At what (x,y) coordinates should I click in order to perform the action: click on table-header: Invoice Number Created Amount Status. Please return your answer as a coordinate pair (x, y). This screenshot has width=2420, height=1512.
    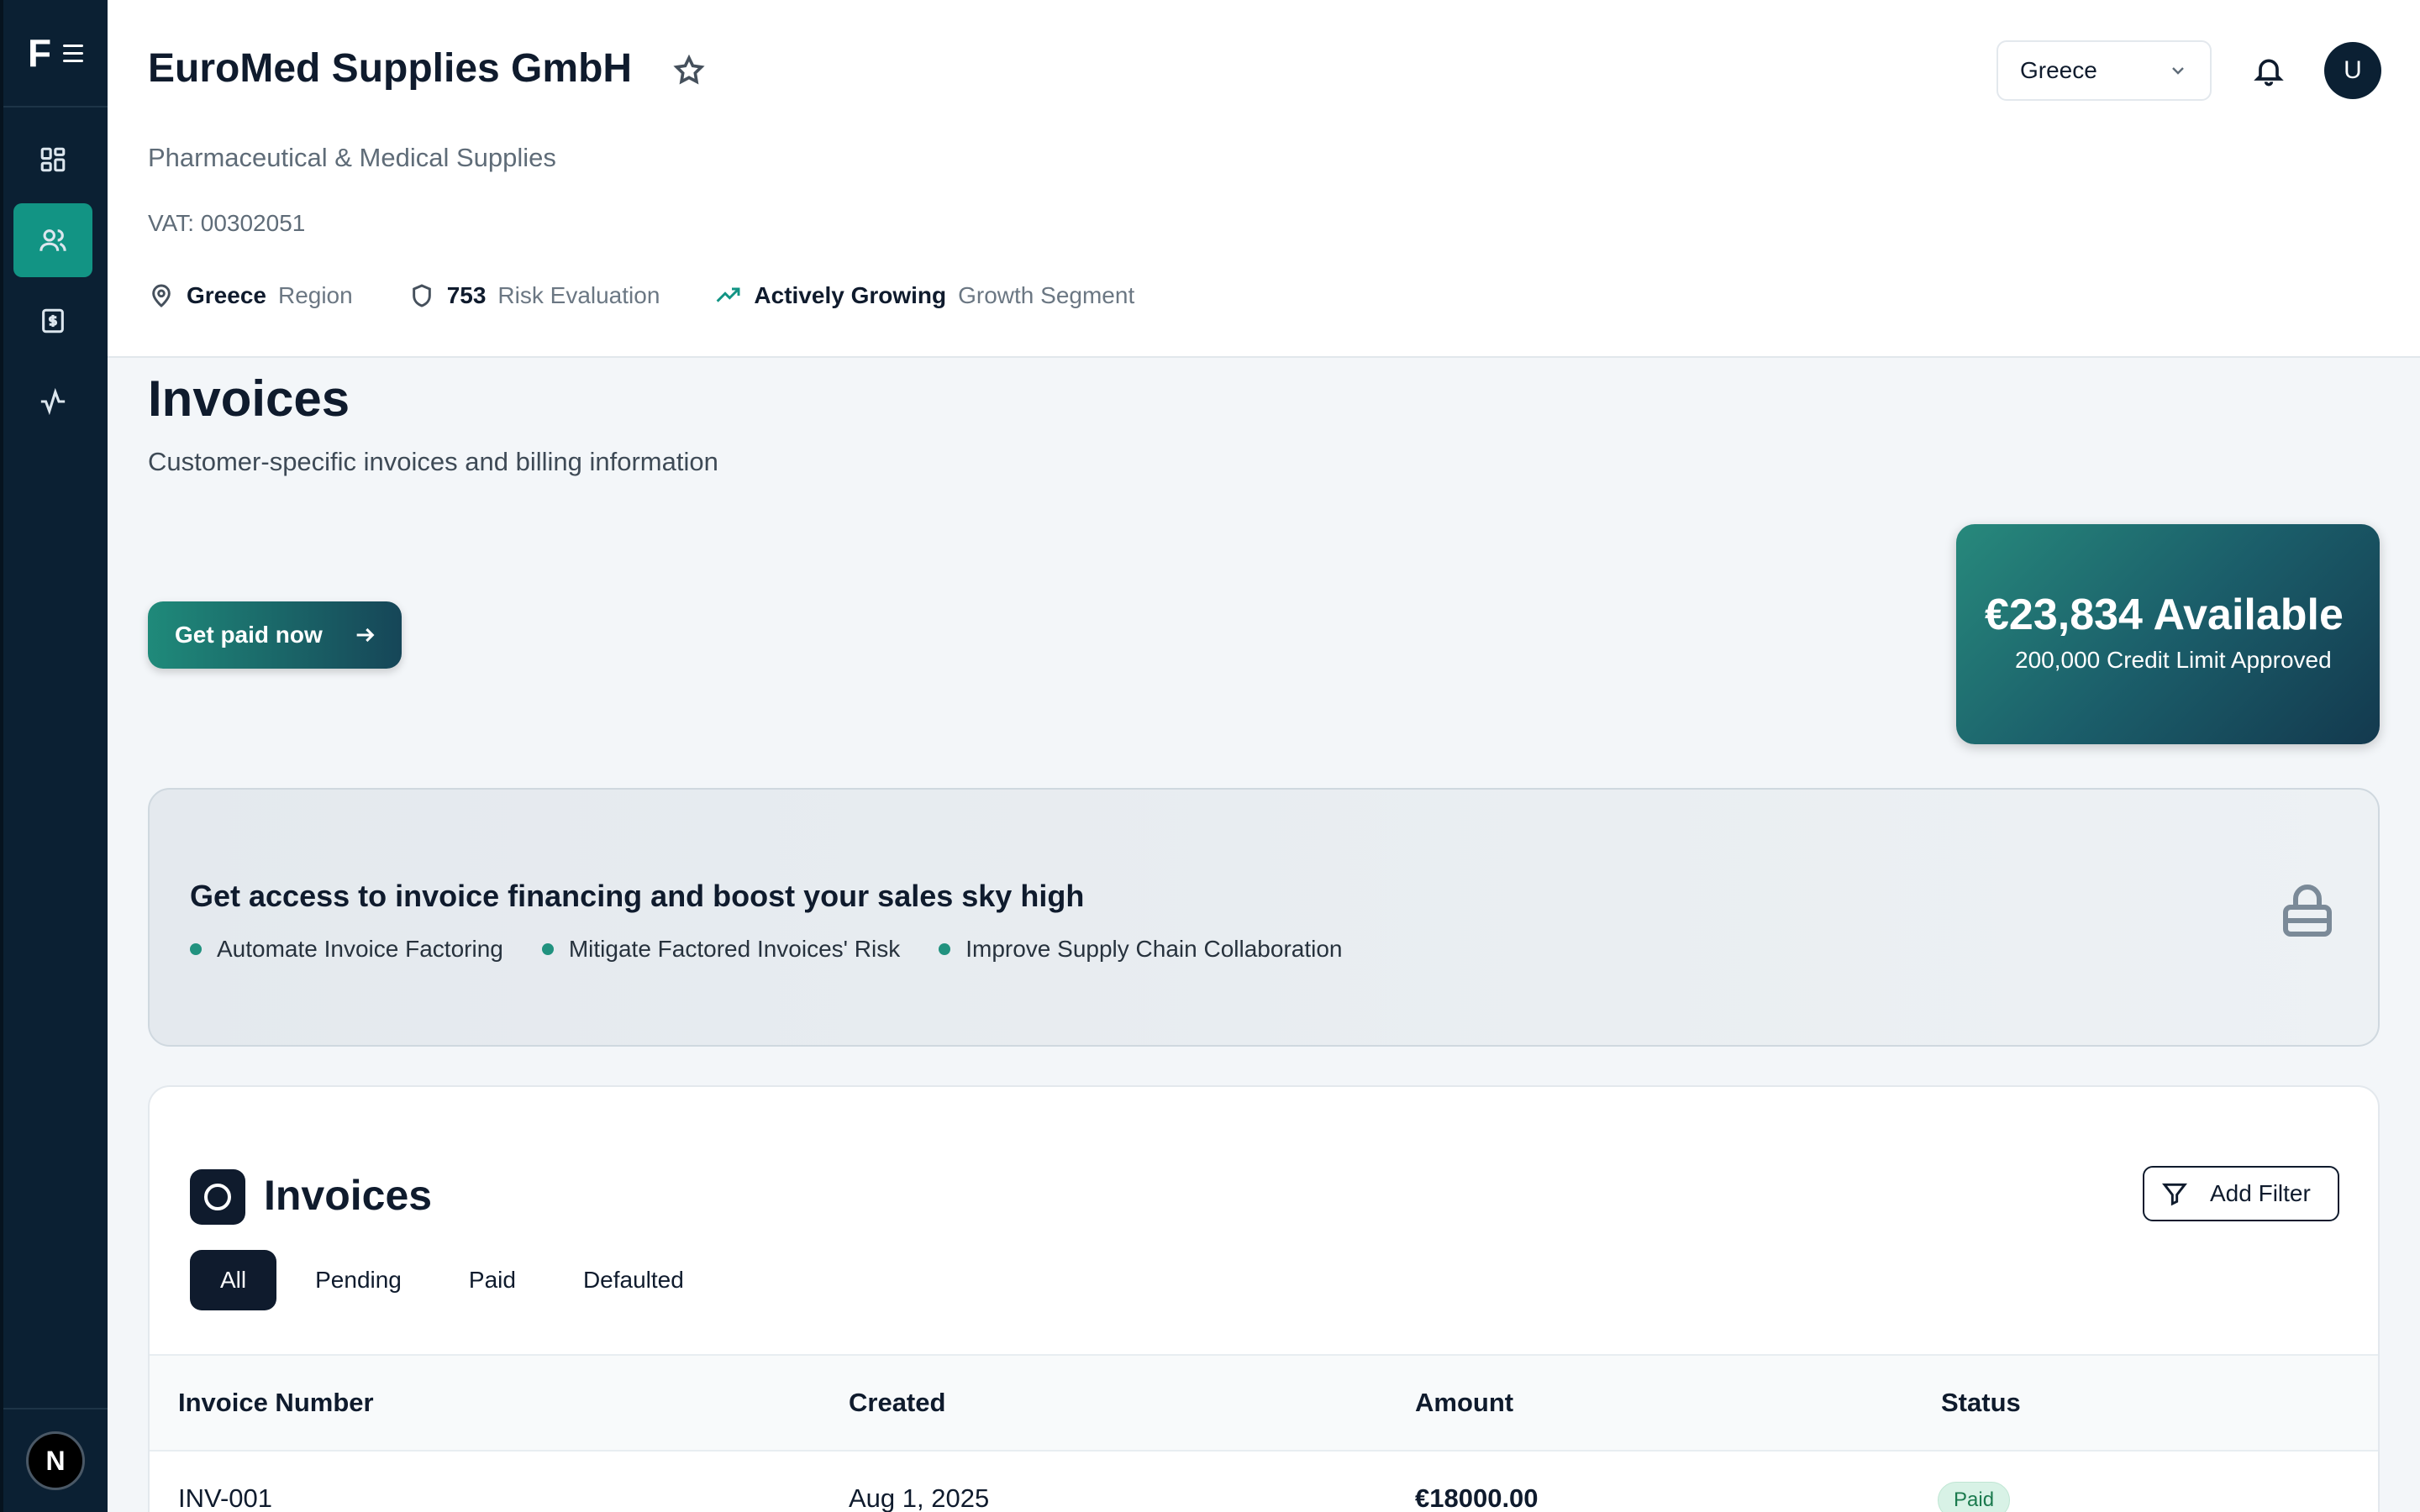
    Looking at the image, I should click on (1264, 1403).